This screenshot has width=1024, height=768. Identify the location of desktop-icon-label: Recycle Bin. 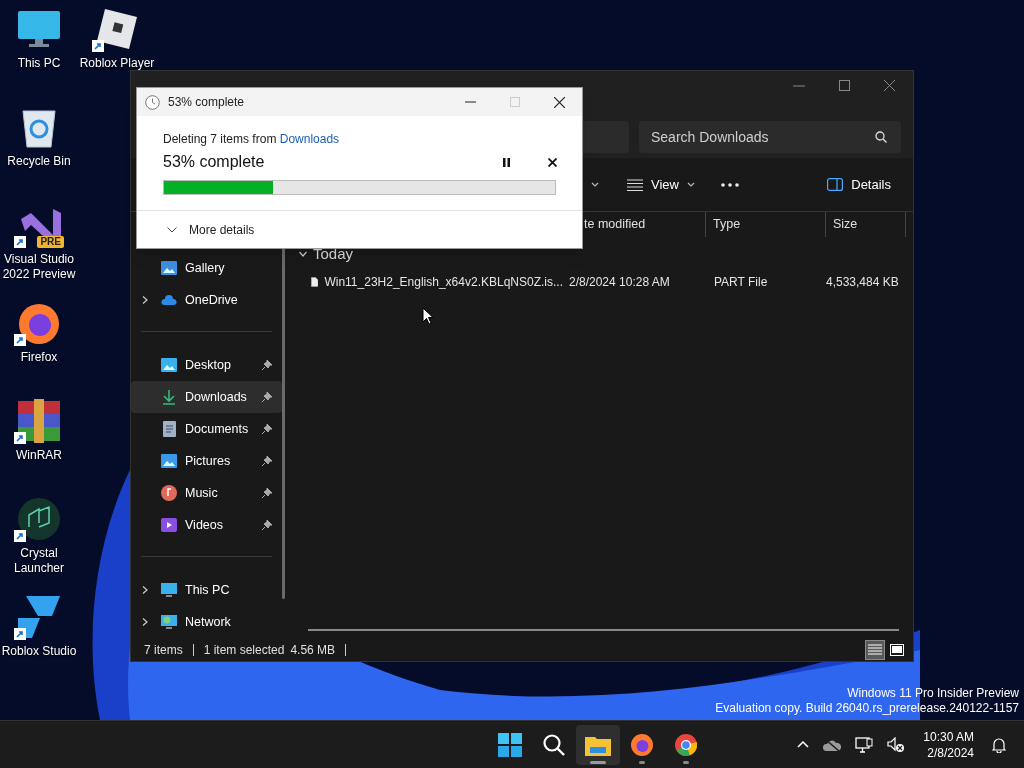
(39, 161).